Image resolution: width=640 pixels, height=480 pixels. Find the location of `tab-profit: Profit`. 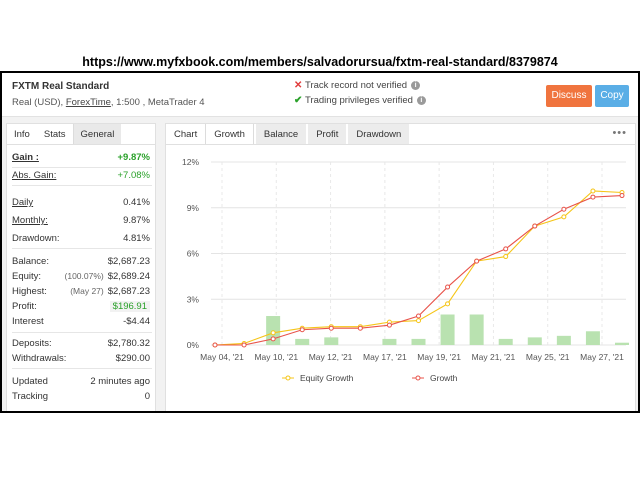

tab-profit: Profit is located at coordinates (327, 134).